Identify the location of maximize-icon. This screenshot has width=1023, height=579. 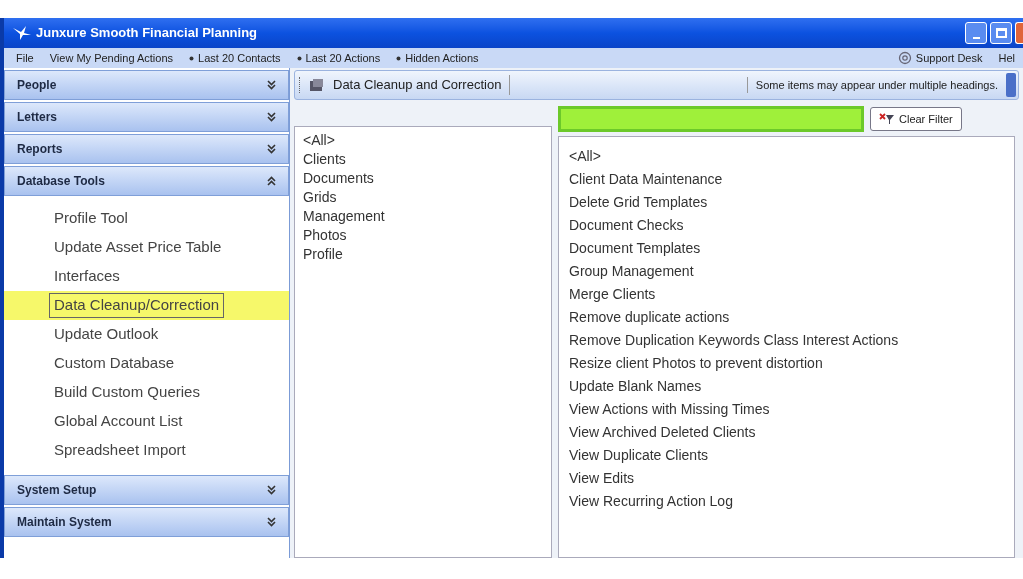
(1001, 33).